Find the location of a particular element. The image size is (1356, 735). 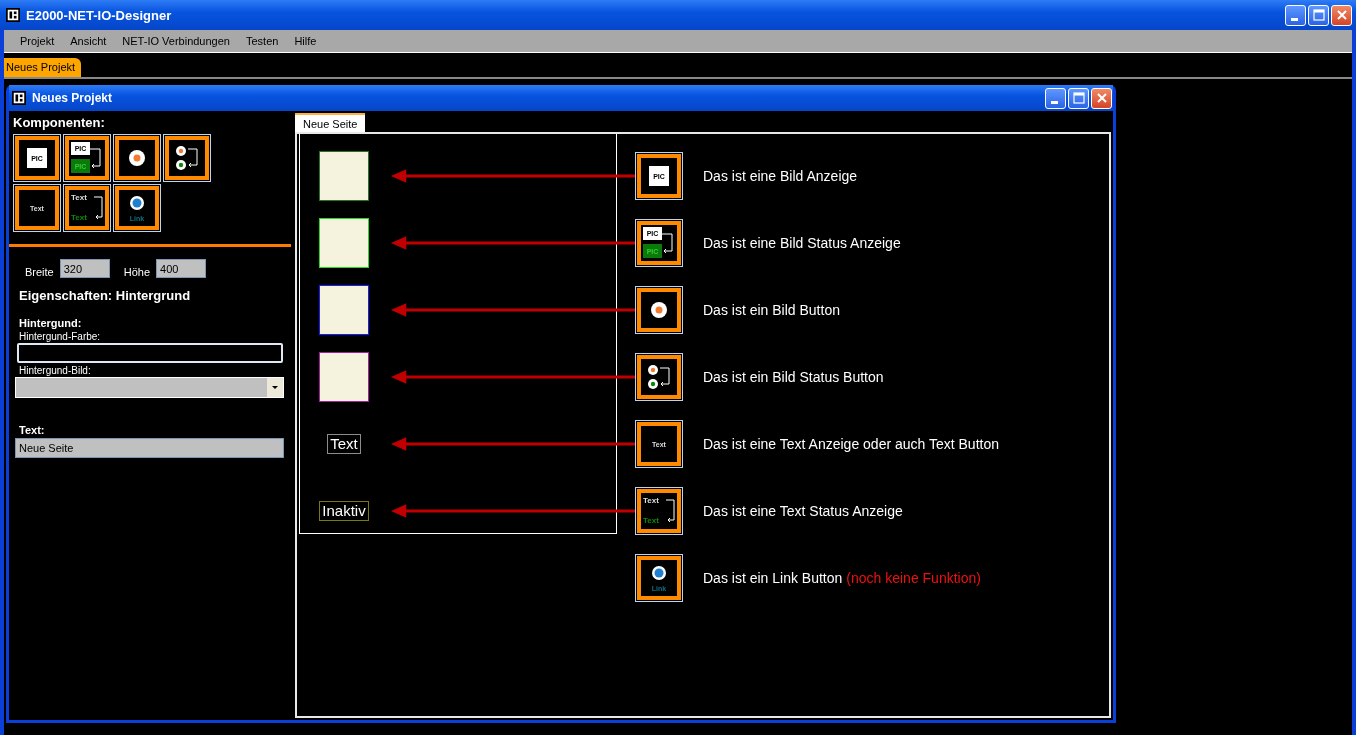

description-text: Das ist ein Bild Status Button is located at coordinates (793, 376).